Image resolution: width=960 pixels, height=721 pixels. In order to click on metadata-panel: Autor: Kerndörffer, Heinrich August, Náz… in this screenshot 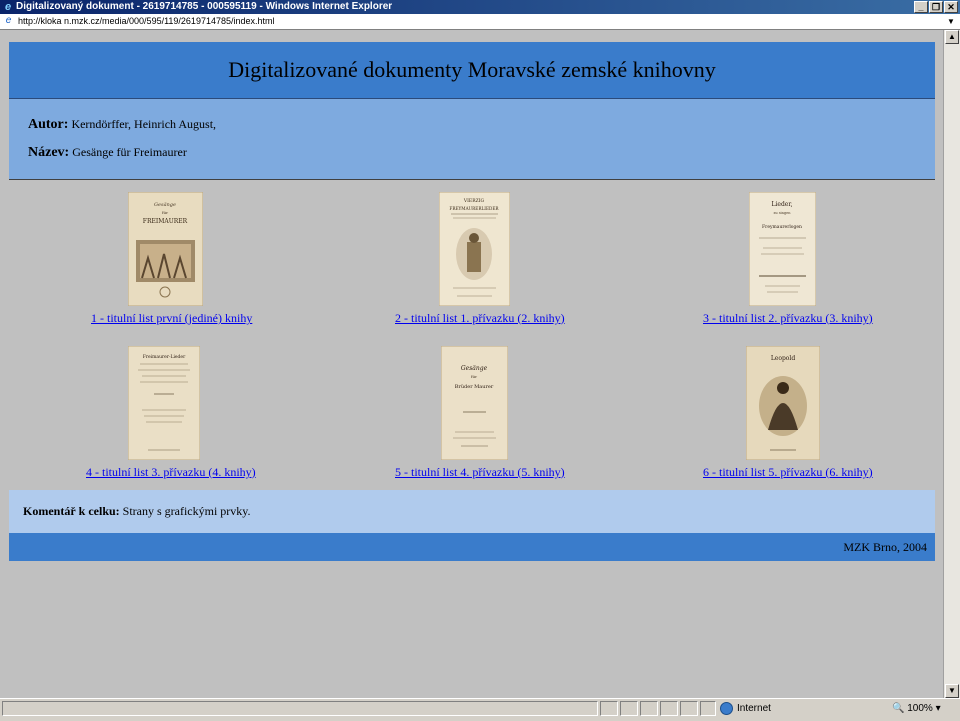, I will do `click(472, 139)`.